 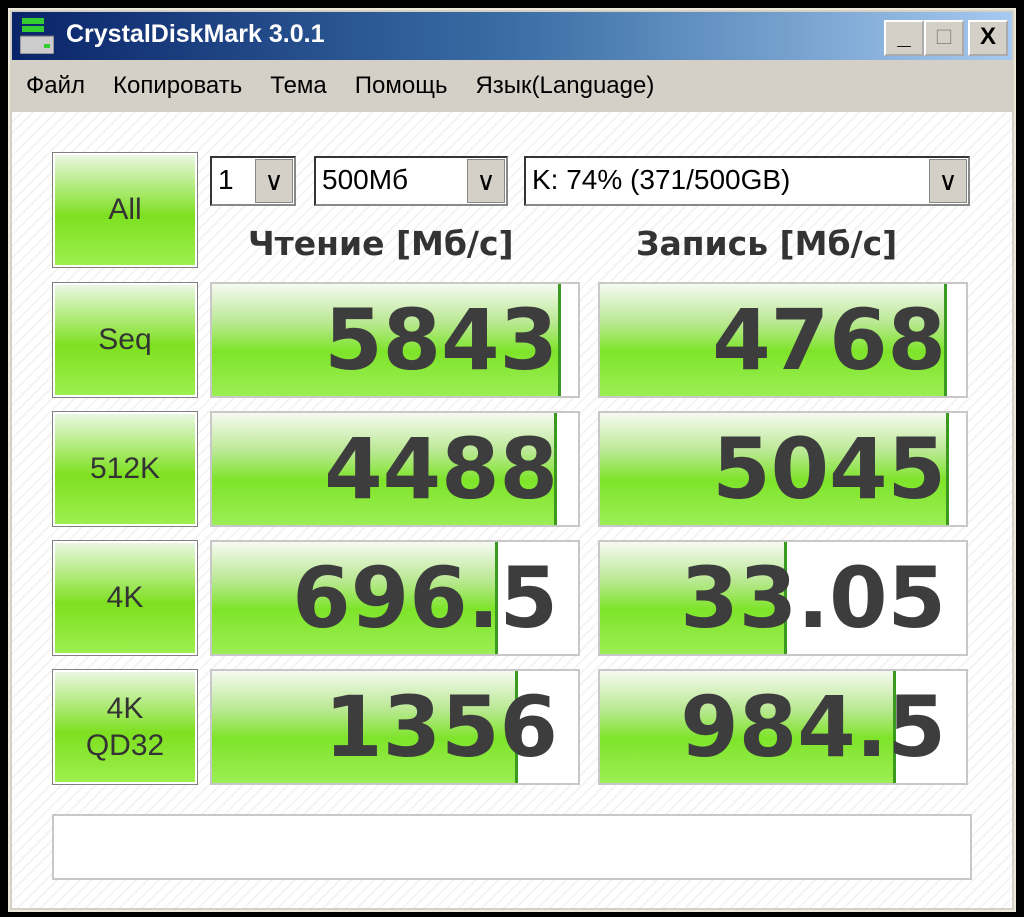 What do you see at coordinates (441, 727) in the screenshot?
I see `read-value: 1356` at bounding box center [441, 727].